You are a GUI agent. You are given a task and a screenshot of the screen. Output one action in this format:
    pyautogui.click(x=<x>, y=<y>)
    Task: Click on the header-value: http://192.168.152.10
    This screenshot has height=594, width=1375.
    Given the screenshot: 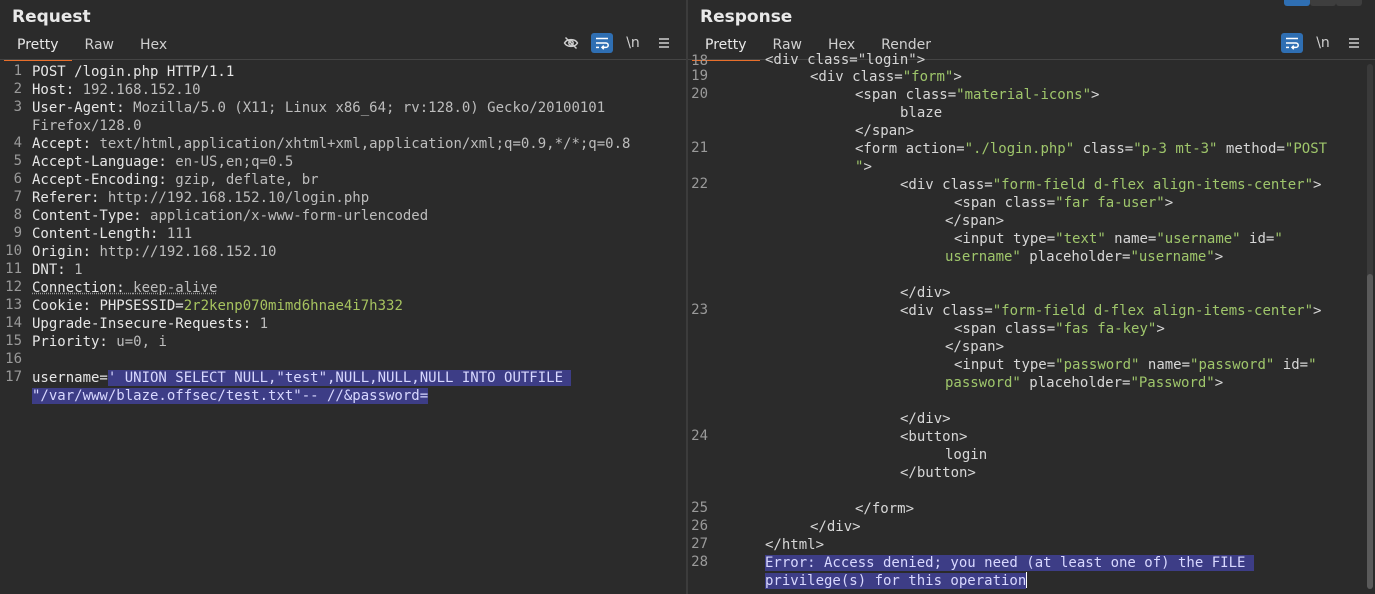 What is the action you would take?
    pyautogui.click(x=188, y=252)
    